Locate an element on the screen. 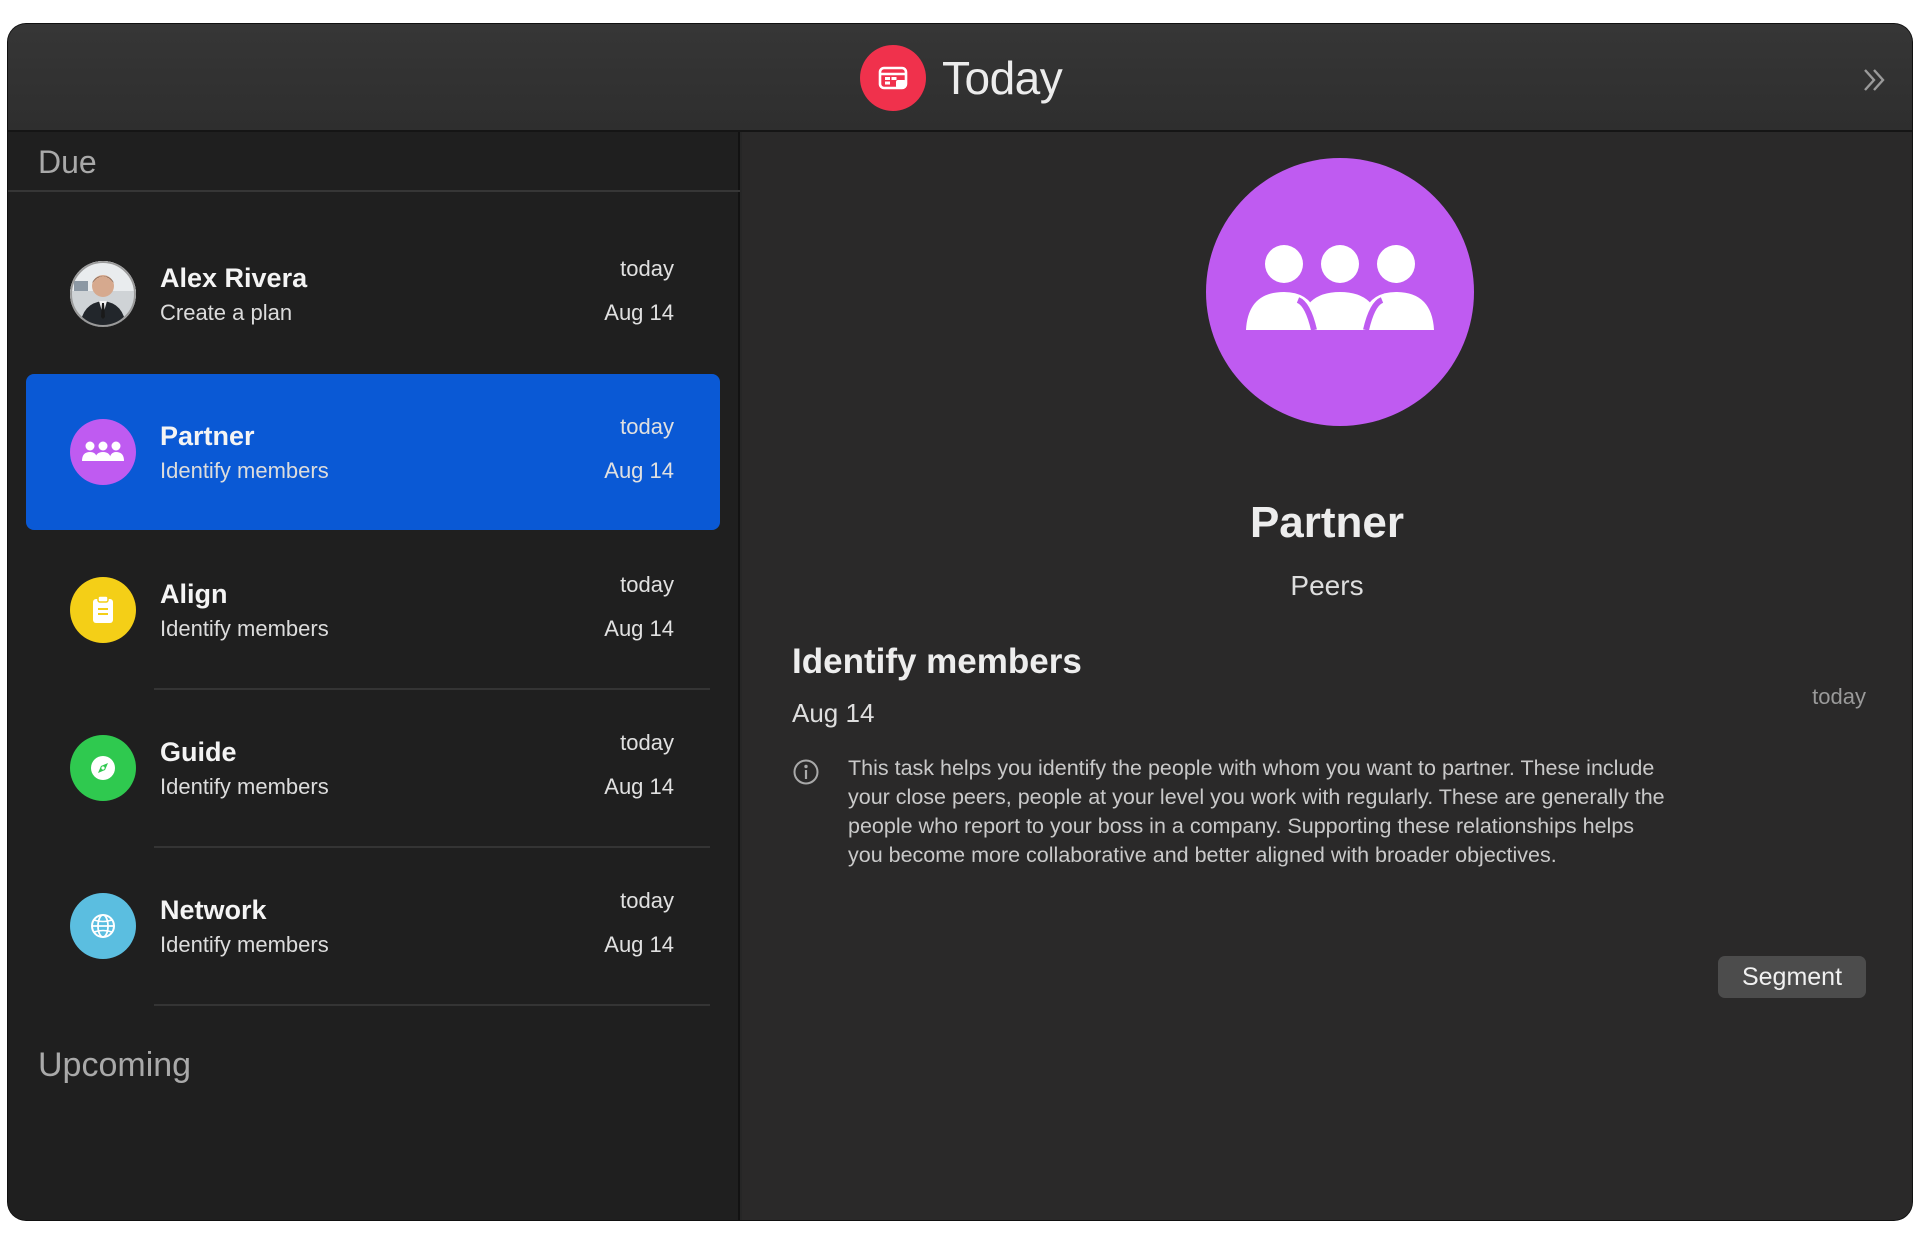 The width and height of the screenshot is (1920, 1244). window-title: Today is located at coordinates (1002, 78).